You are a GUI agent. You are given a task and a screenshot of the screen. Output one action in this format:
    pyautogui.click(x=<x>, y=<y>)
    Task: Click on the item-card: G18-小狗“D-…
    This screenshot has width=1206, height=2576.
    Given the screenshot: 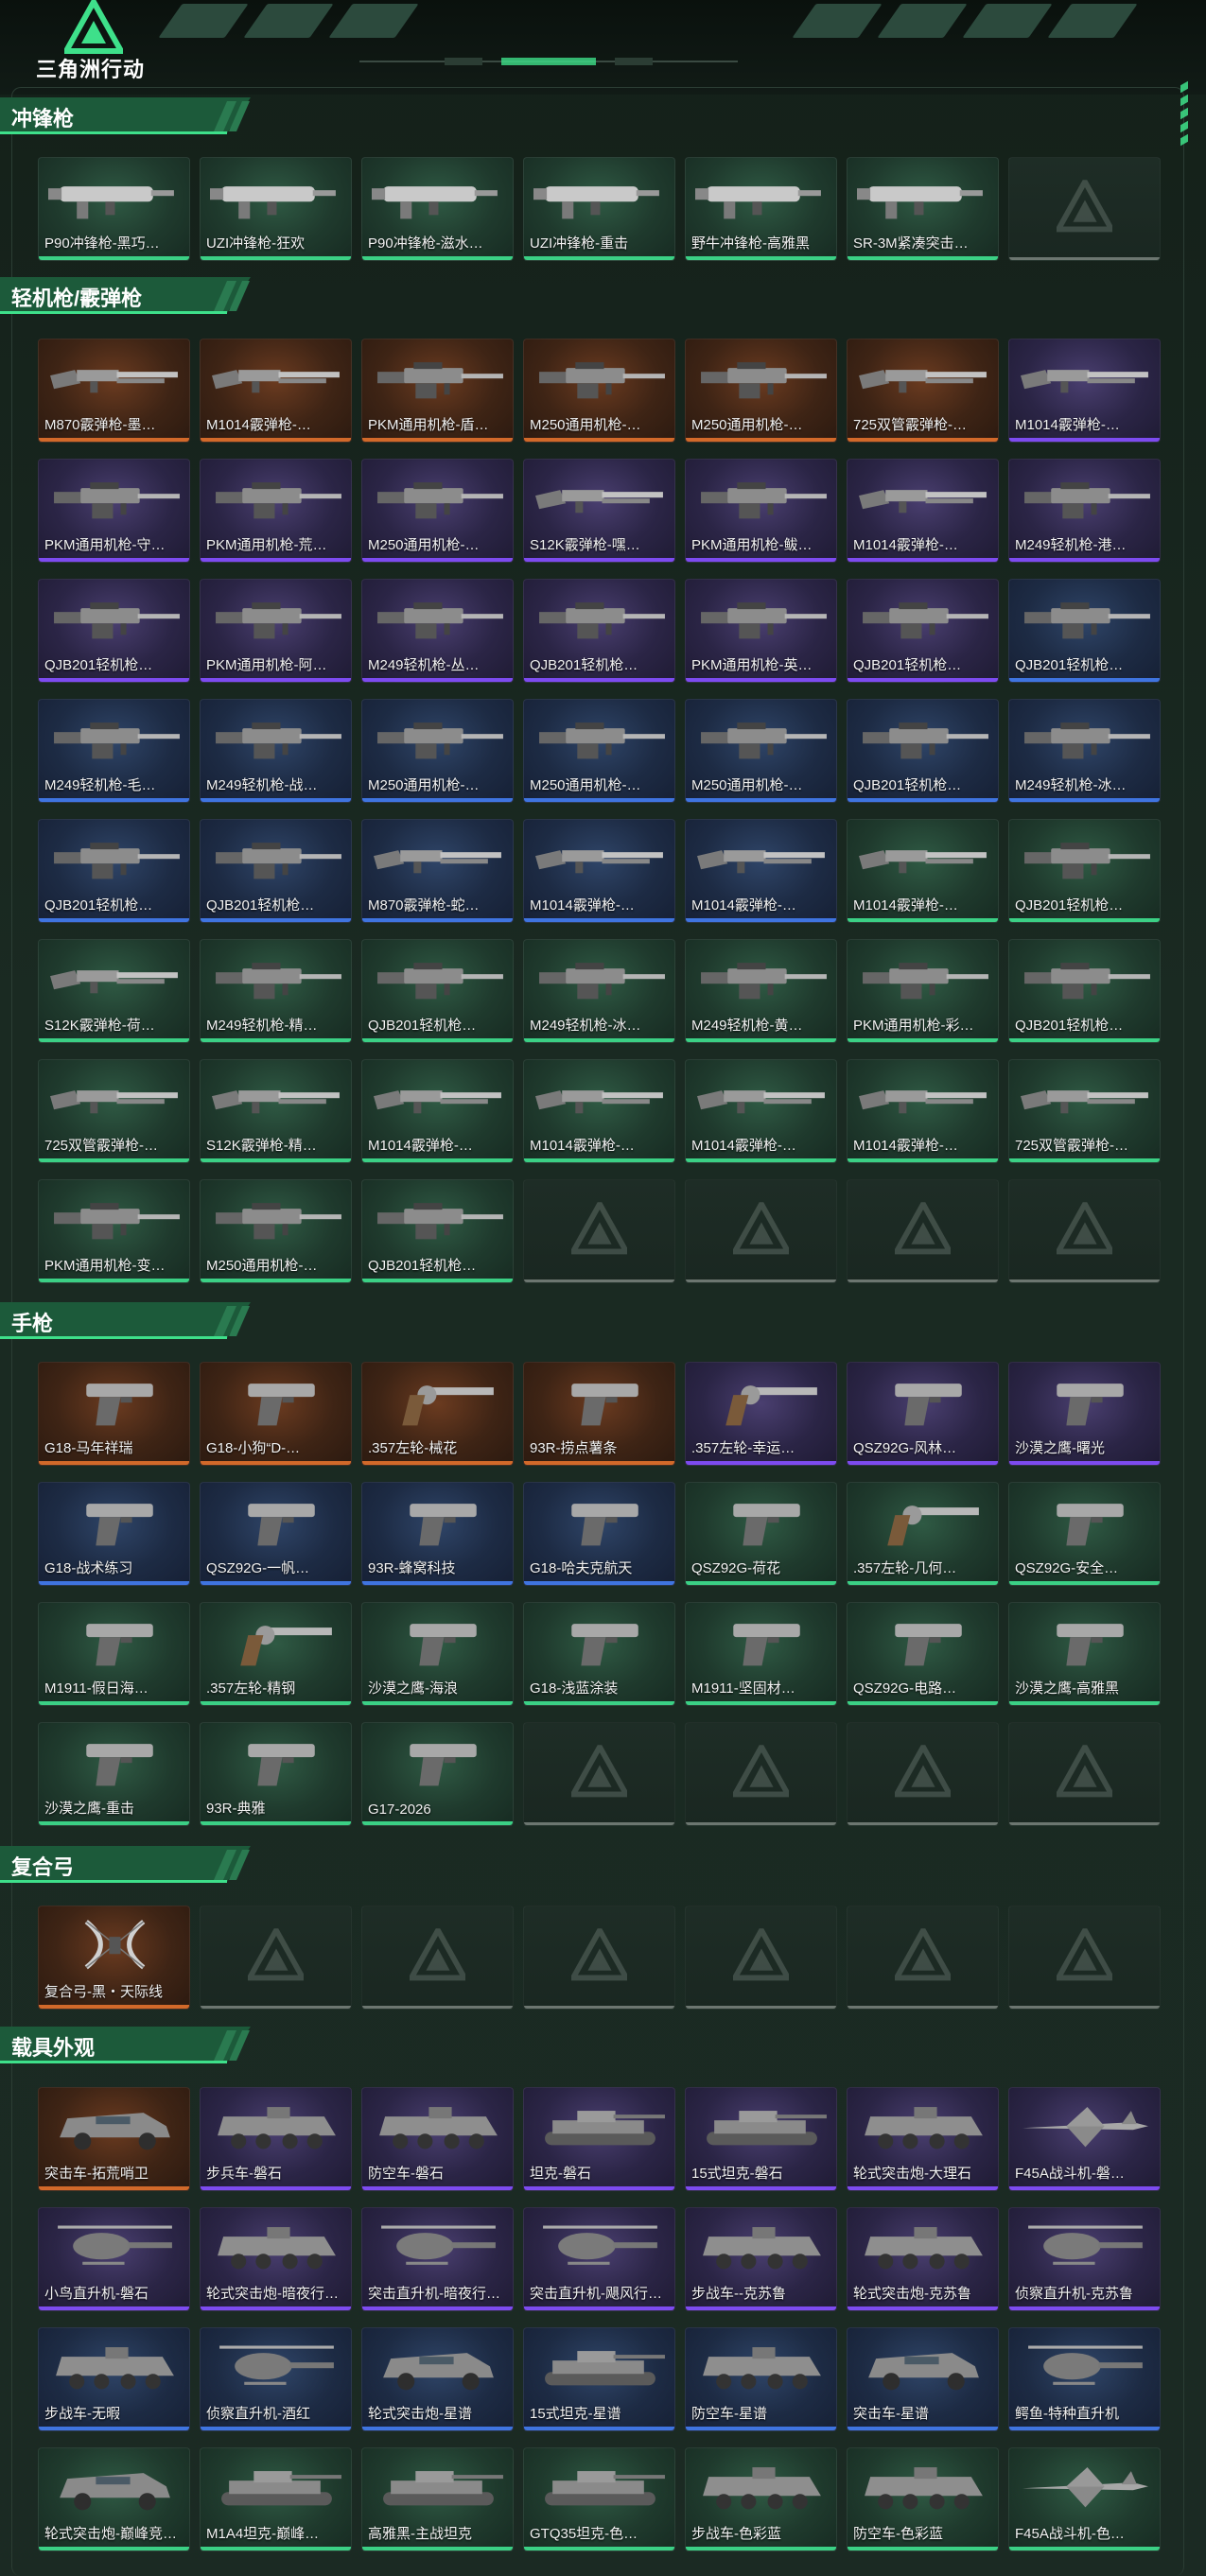 What is the action you would take?
    pyautogui.click(x=276, y=1414)
    